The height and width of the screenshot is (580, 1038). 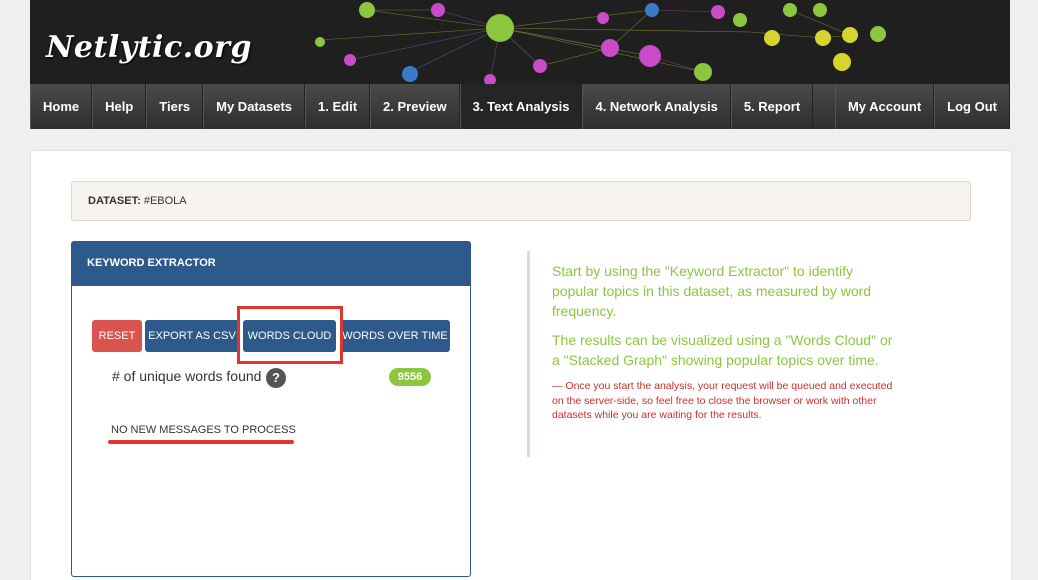 I want to click on annotation-highlight-box, so click(x=290, y=335).